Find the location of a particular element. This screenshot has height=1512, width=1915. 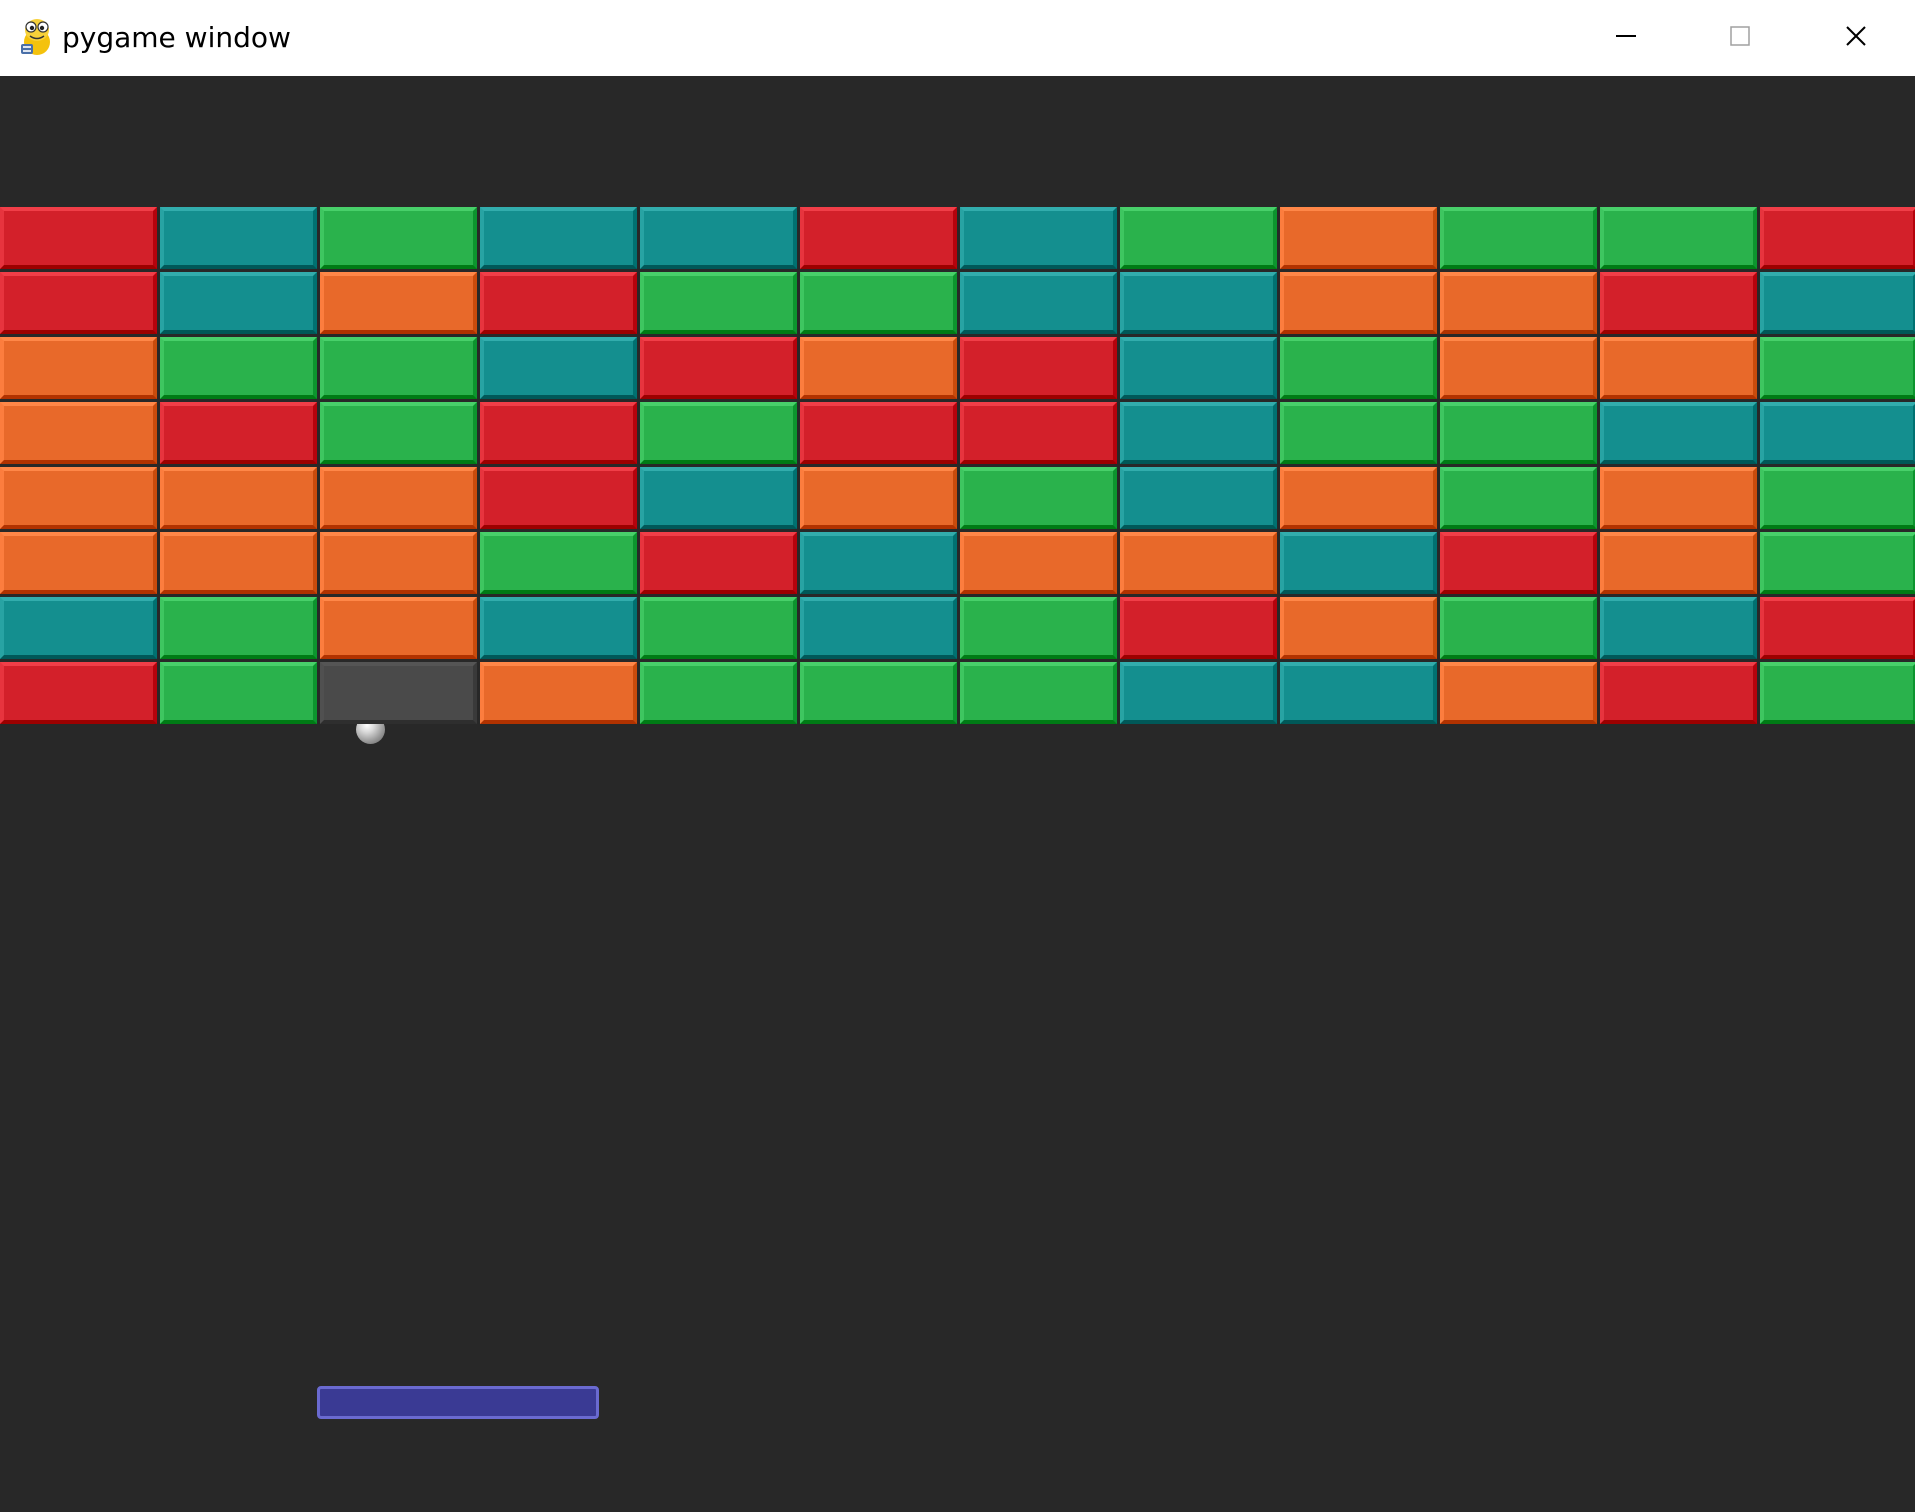

maximize-button is located at coordinates (1740, 36).